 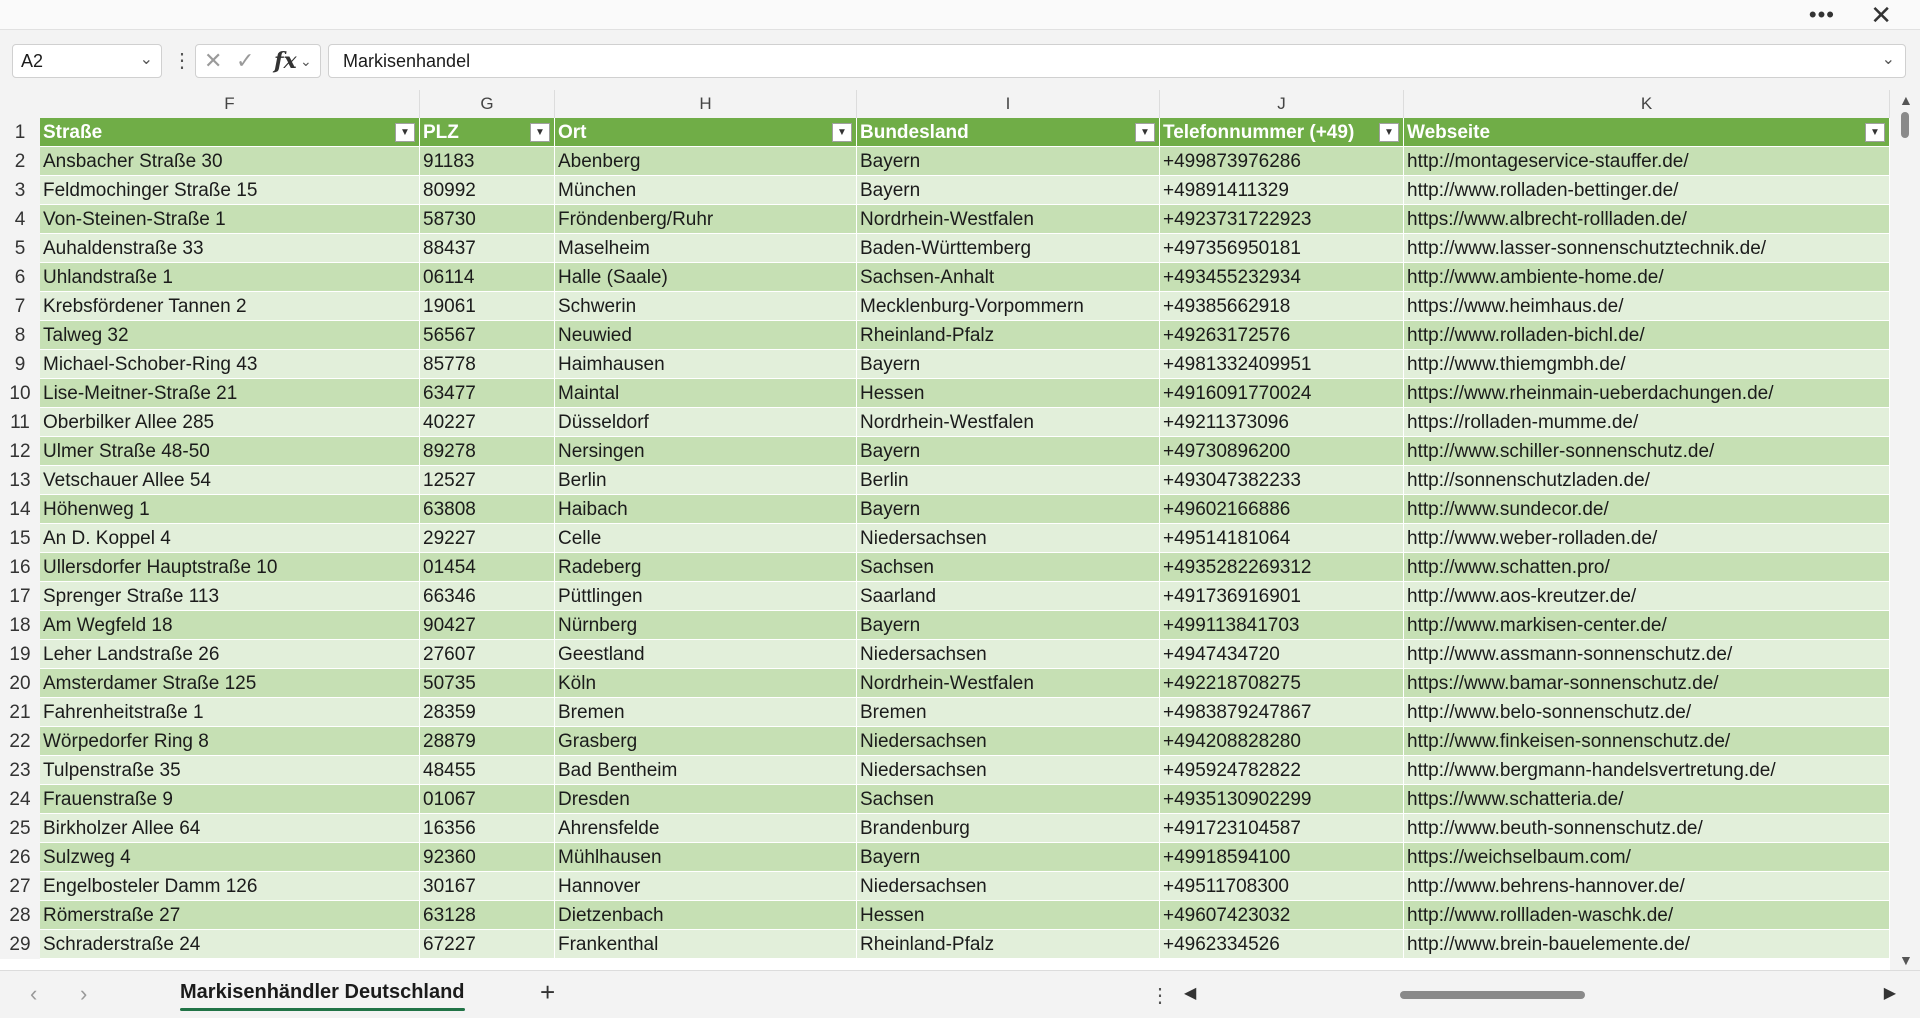 I want to click on table-cell: Sachsen-Anhalt, so click(x=1008, y=277).